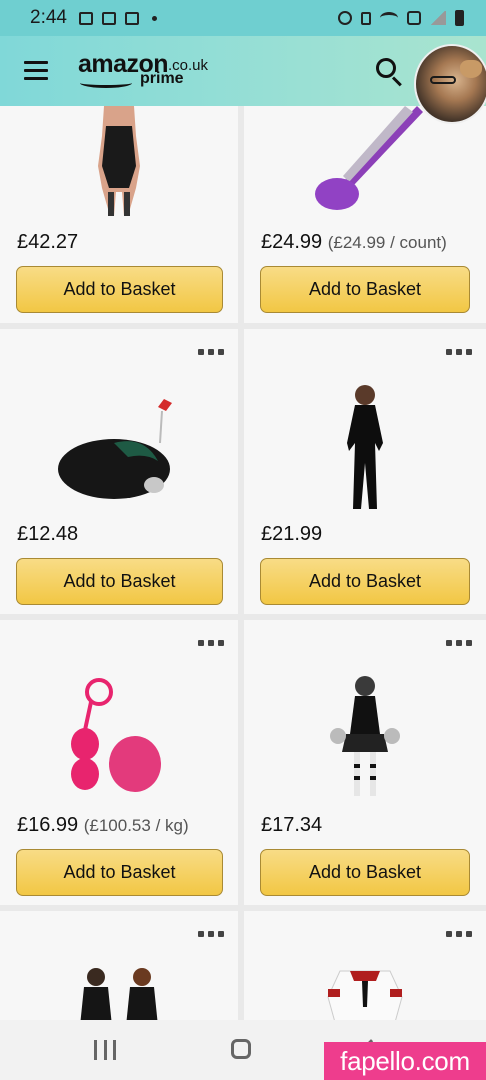 This screenshot has height=1080, width=486. I want to click on signal-icon, so click(438, 18).